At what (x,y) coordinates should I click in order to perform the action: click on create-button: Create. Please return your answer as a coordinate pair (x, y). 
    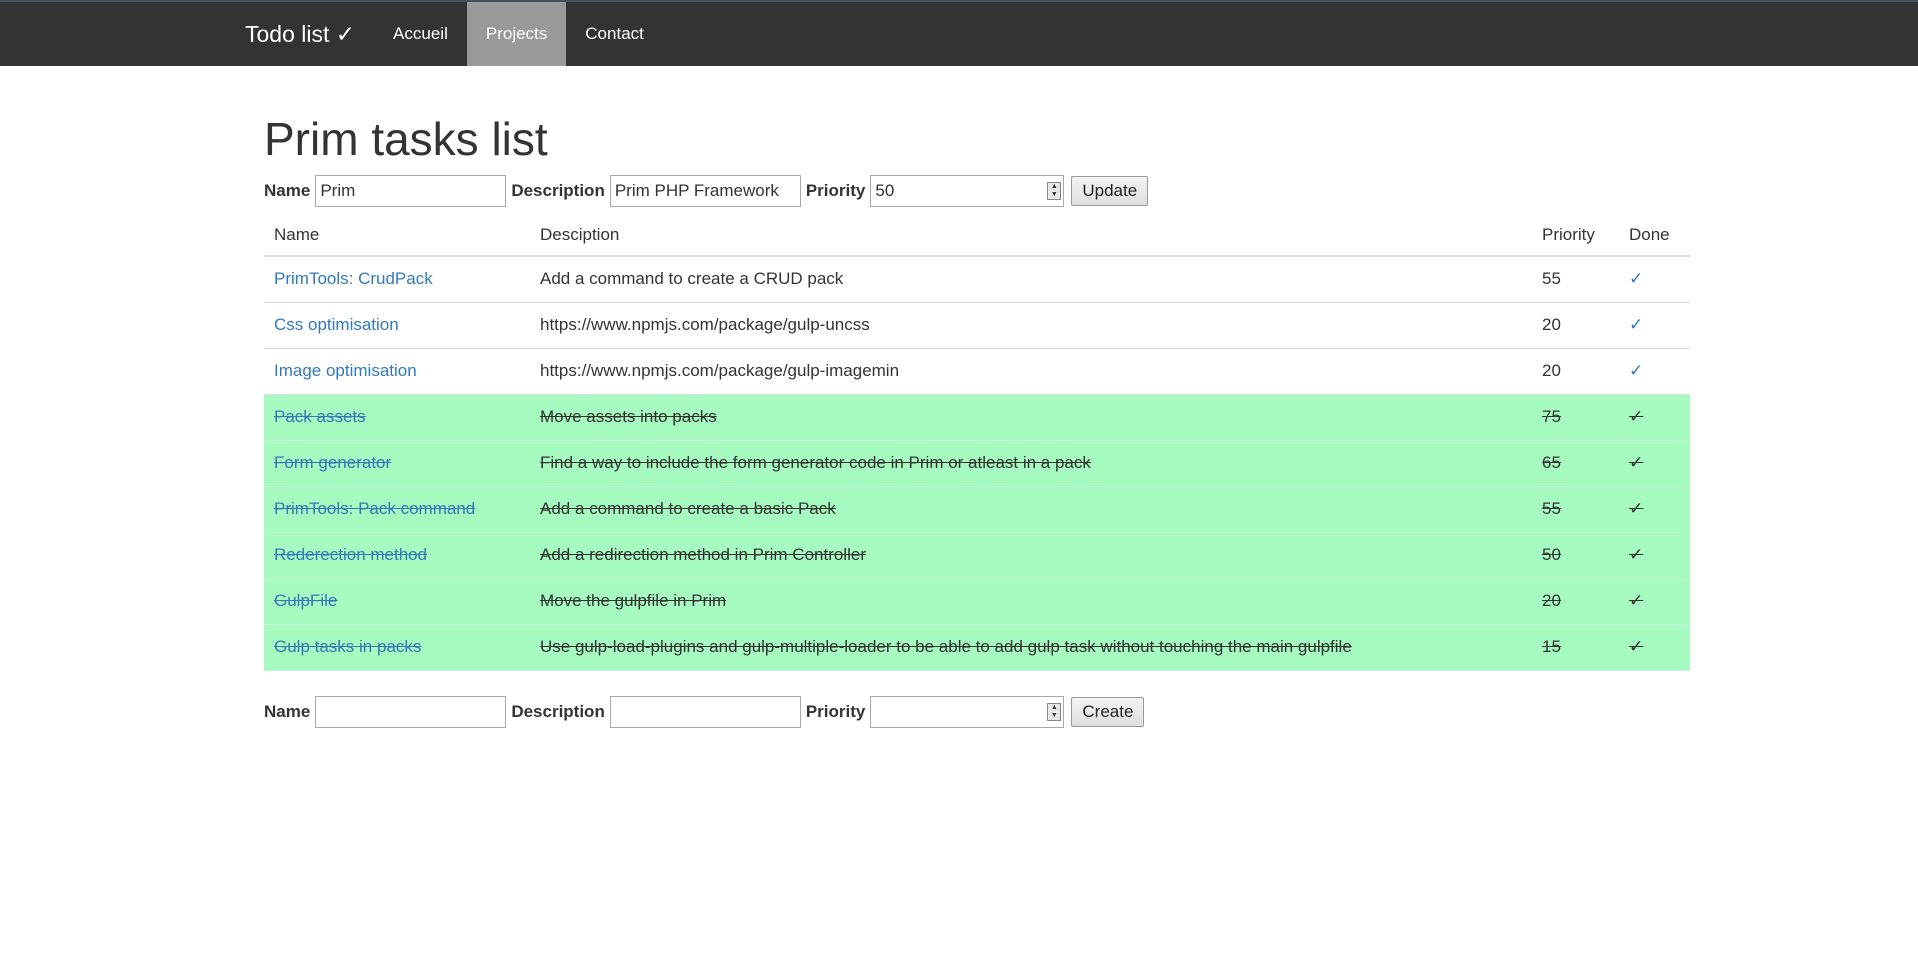
    Looking at the image, I should click on (1108, 711).